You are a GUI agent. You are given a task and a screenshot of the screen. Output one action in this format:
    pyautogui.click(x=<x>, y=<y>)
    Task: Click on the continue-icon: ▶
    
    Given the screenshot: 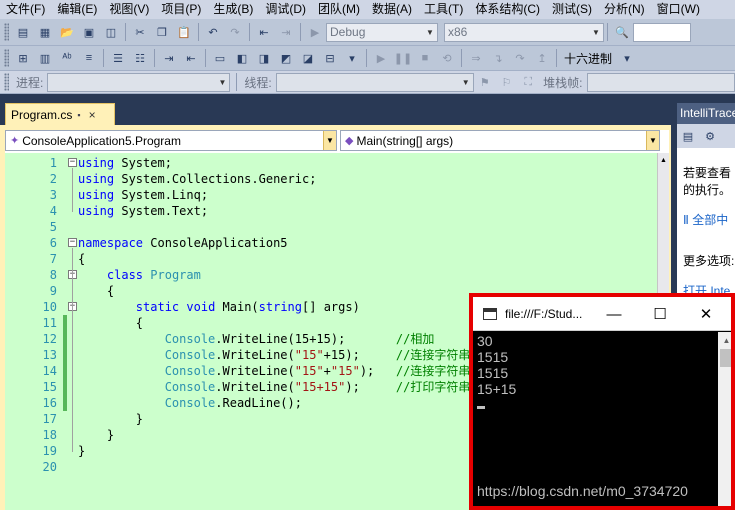 What is the action you would take?
    pyautogui.click(x=381, y=58)
    